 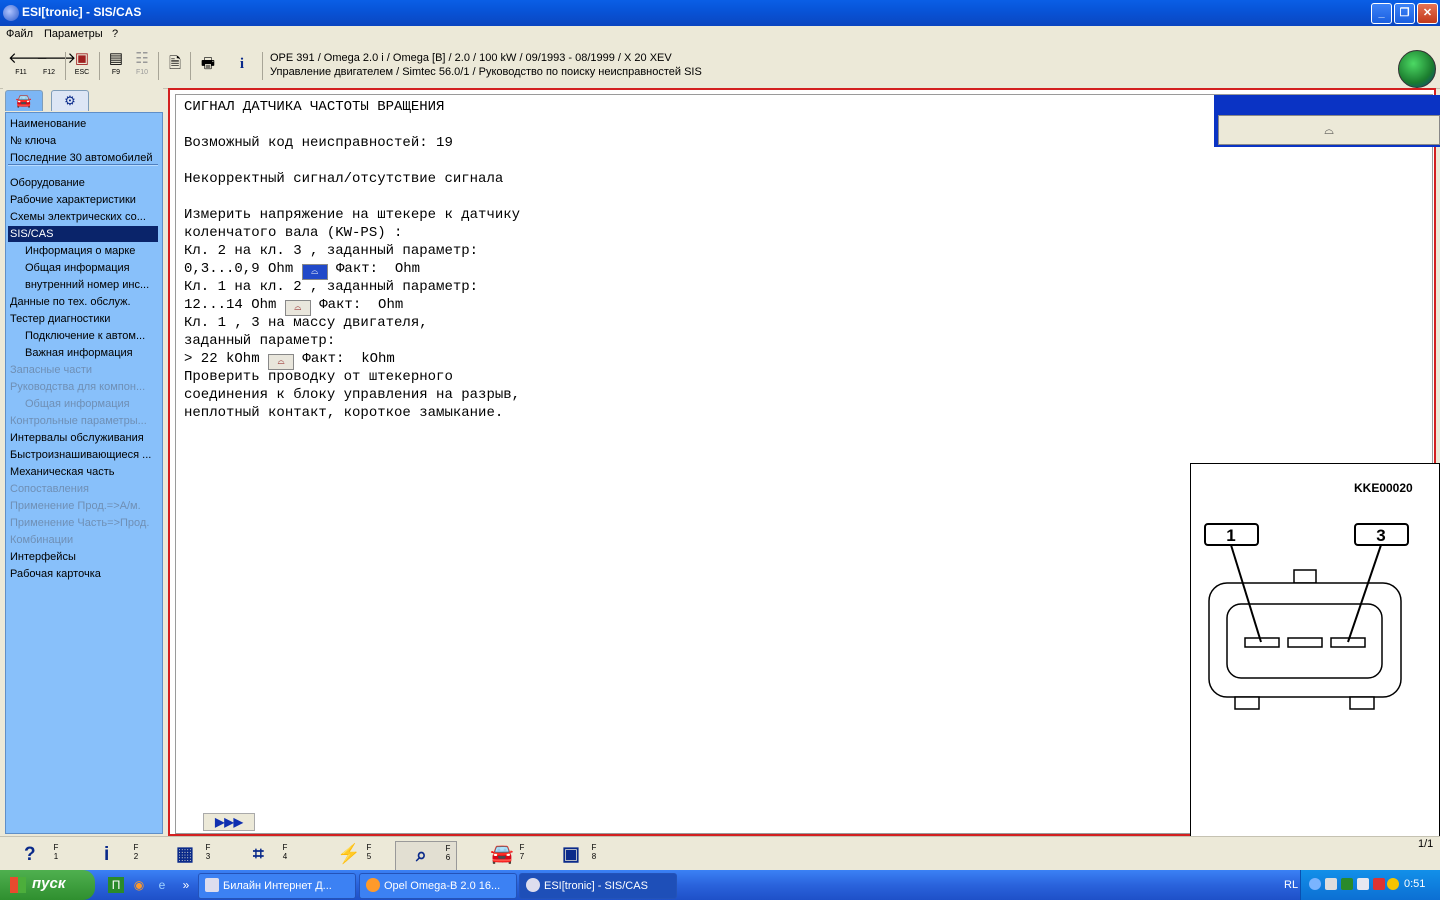 I want to click on function-key-label: 4, so click(x=285, y=856).